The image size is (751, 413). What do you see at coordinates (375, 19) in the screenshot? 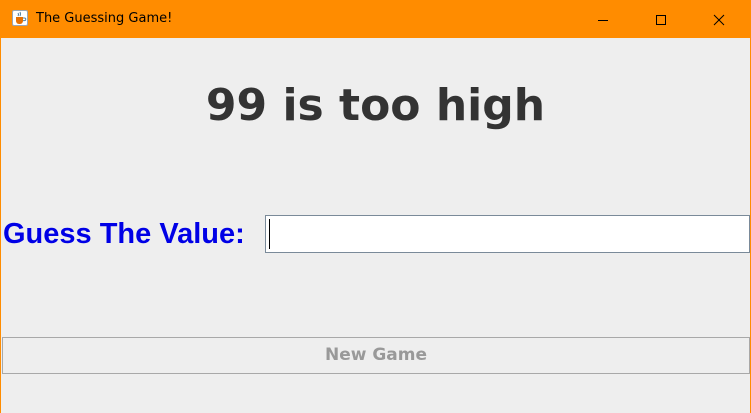
I see `title-bar: The Guessing Game!` at bounding box center [375, 19].